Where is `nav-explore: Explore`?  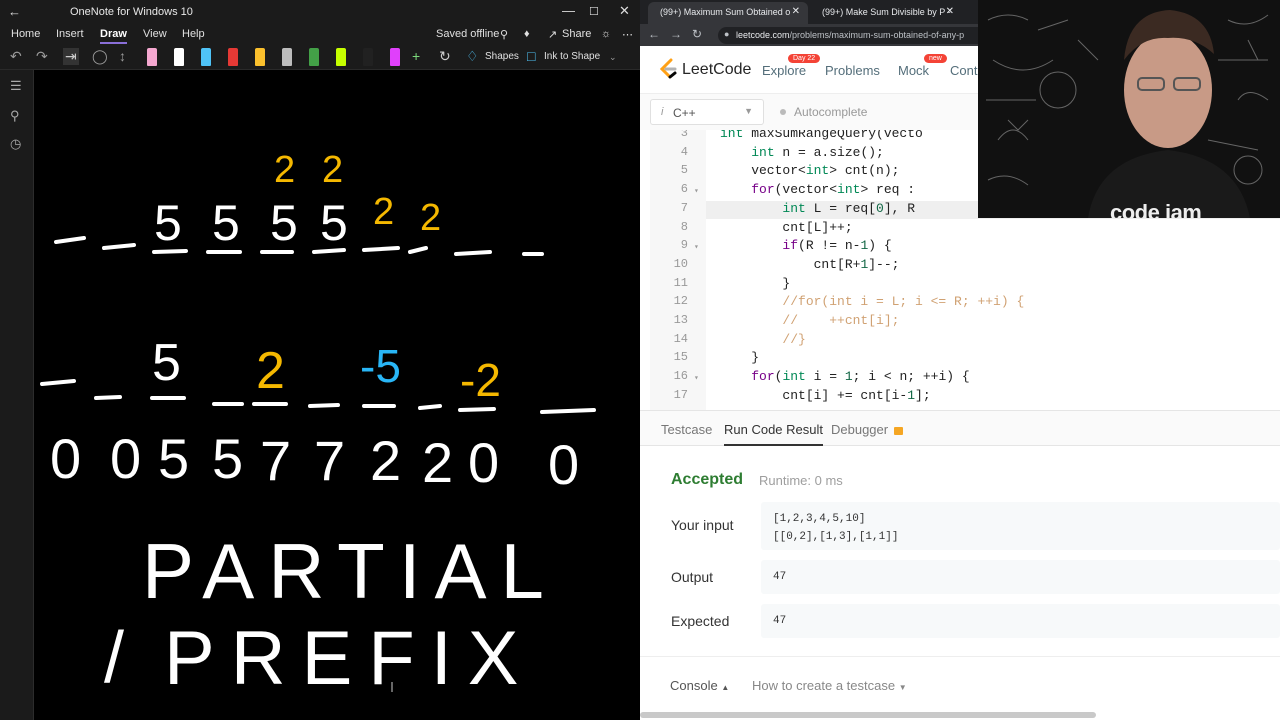 nav-explore: Explore is located at coordinates (784, 70).